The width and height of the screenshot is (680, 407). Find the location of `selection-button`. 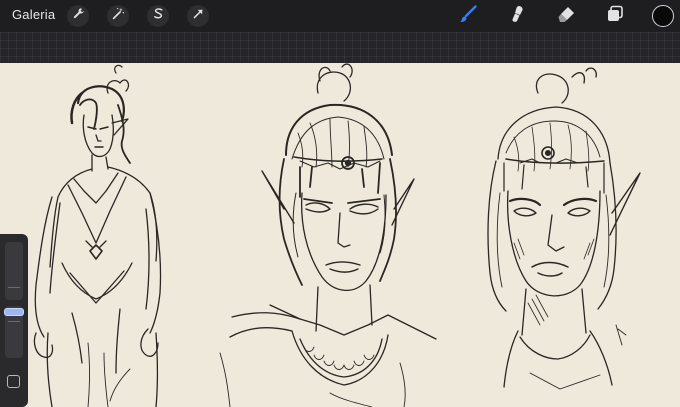

selection-button is located at coordinates (158, 16).